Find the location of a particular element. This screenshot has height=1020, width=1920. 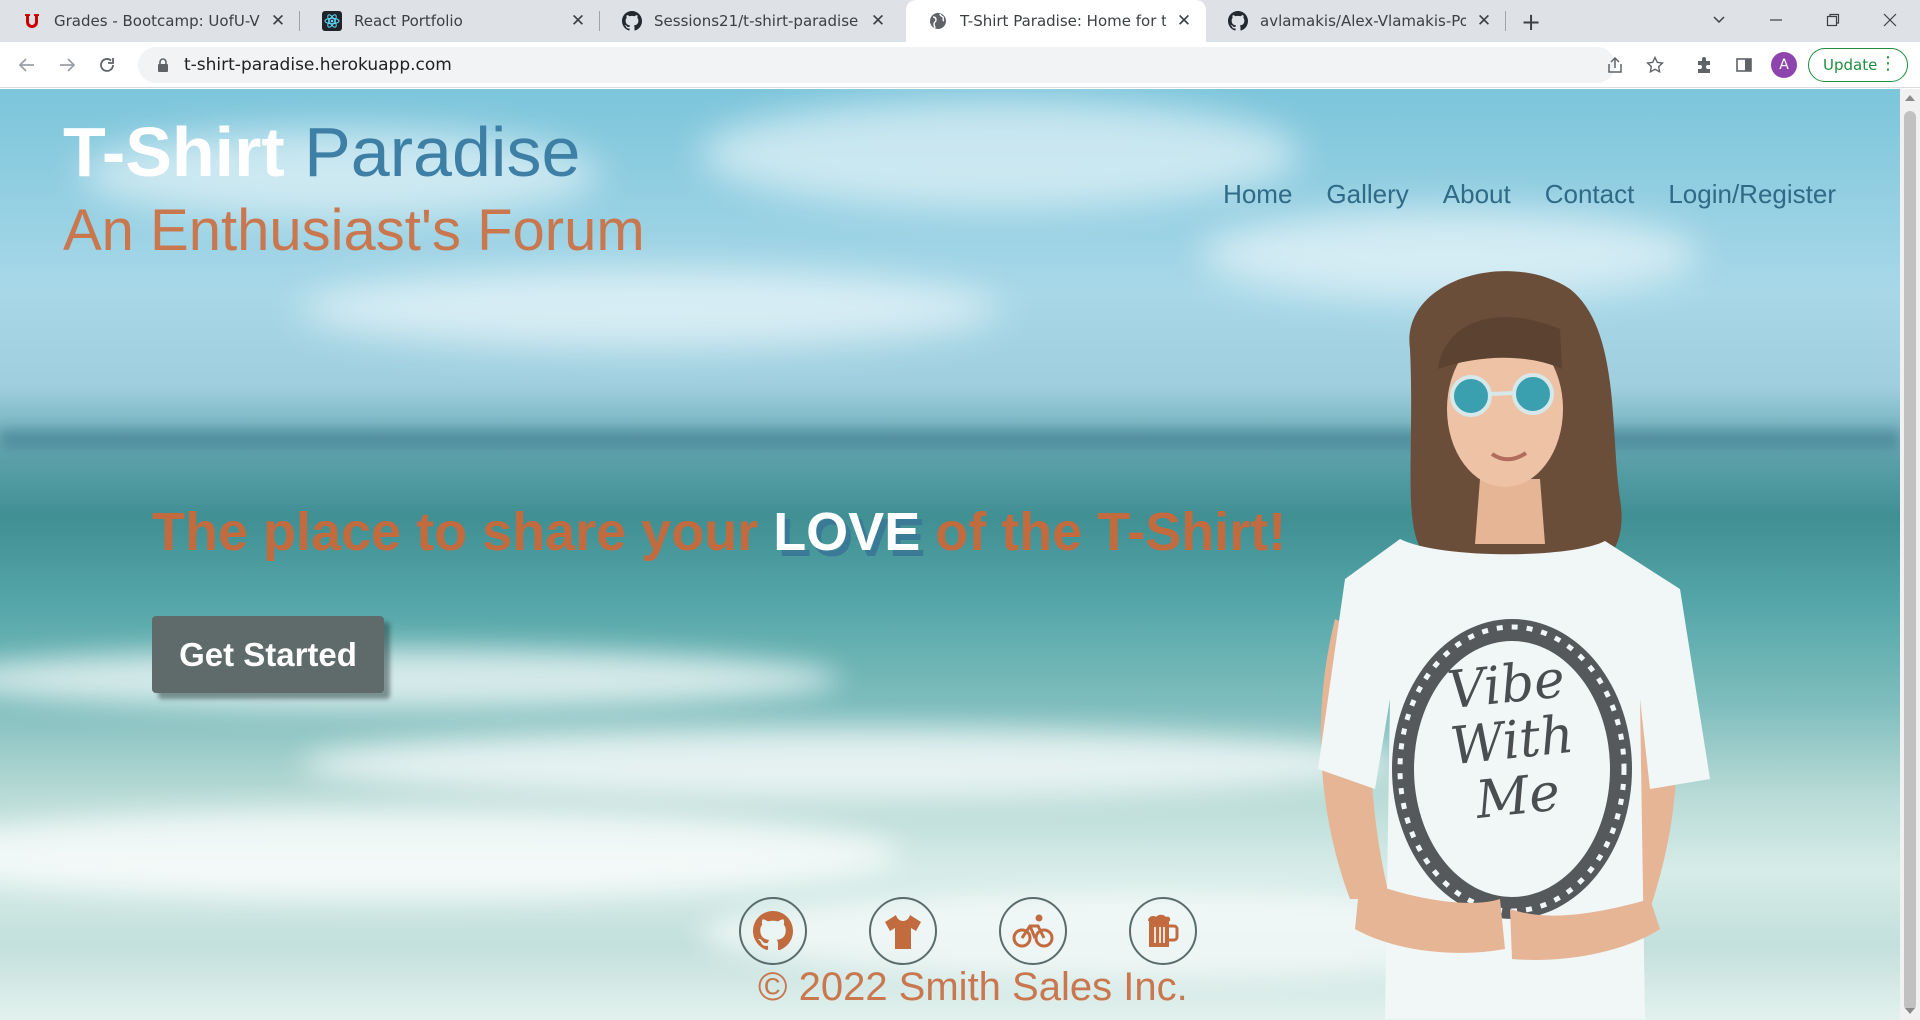

footer-copyright: © 2022 Smith Sales Inc. is located at coordinates (973, 987).